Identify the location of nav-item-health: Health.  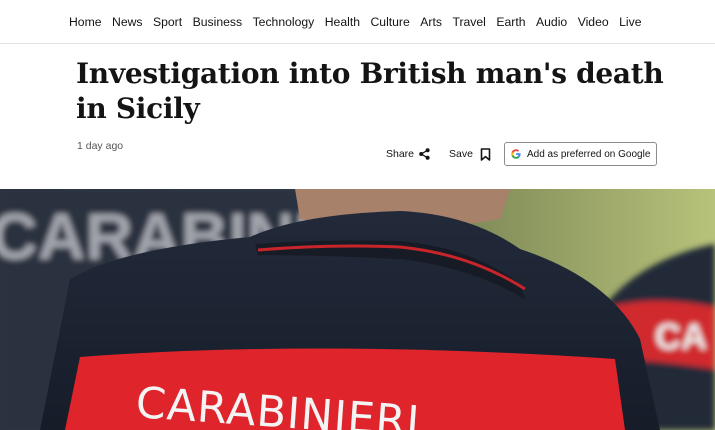
(342, 22).